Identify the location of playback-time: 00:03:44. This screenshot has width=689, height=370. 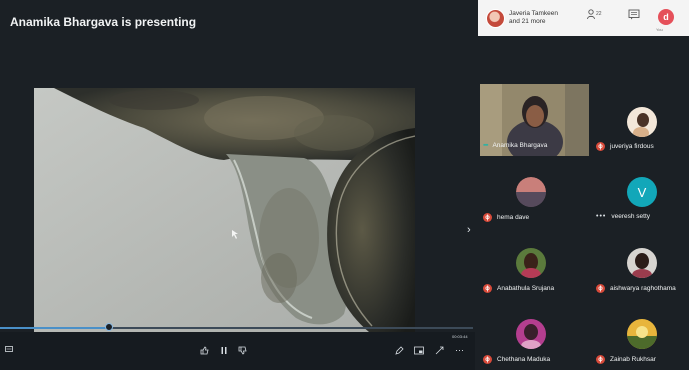
(460, 336).